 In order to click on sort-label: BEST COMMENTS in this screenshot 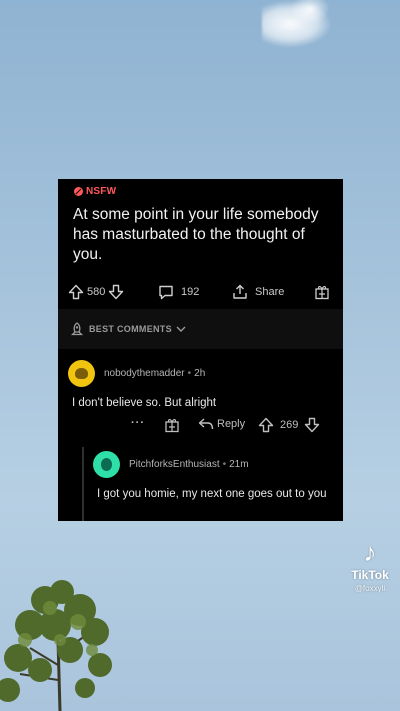, I will do `click(130, 329)`.